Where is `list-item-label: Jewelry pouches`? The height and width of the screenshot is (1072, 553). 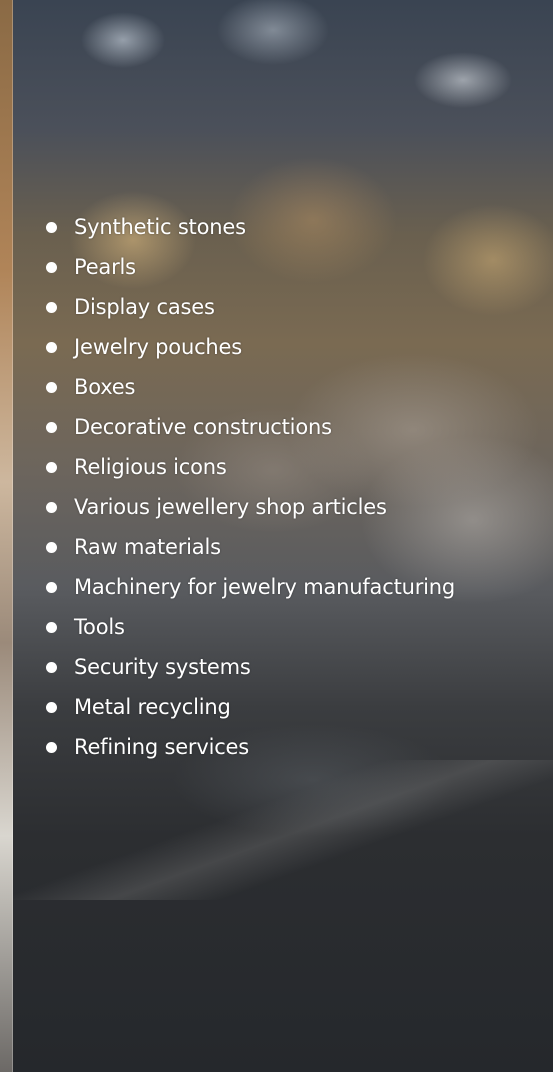
list-item-label: Jewelry pouches is located at coordinates (158, 347).